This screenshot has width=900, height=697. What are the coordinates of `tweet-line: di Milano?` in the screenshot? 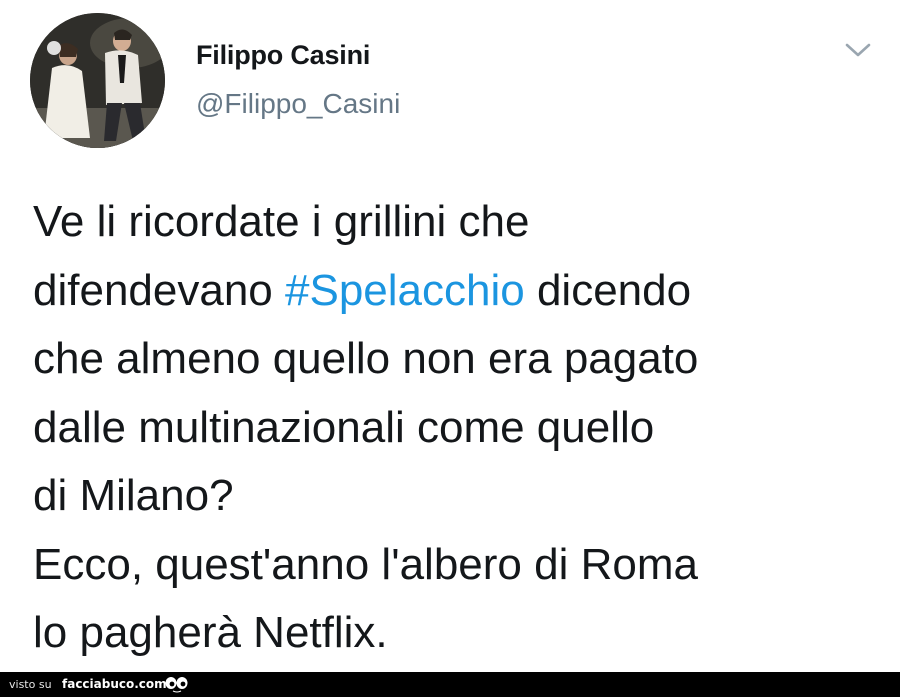 It's located at (453, 496).